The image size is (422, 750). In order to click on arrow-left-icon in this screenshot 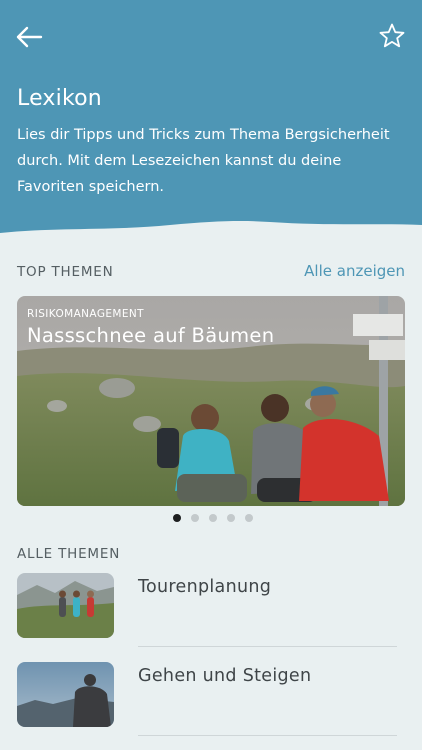, I will do `click(29, 37)`.